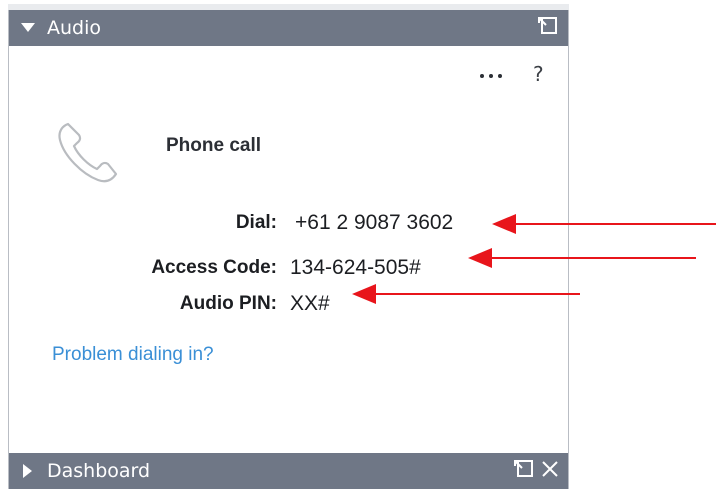 This screenshot has width=716, height=489. I want to click on annotation-arrow-dial, so click(604, 224).